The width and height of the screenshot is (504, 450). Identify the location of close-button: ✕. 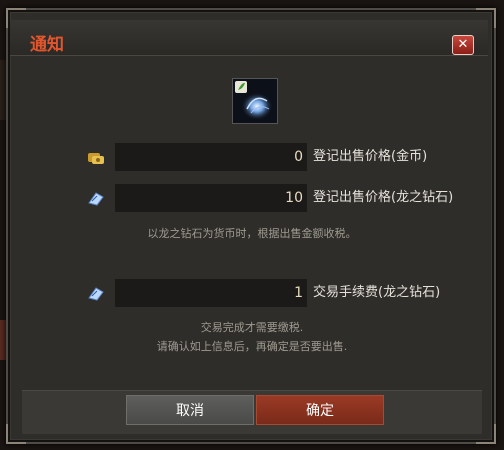
(463, 45).